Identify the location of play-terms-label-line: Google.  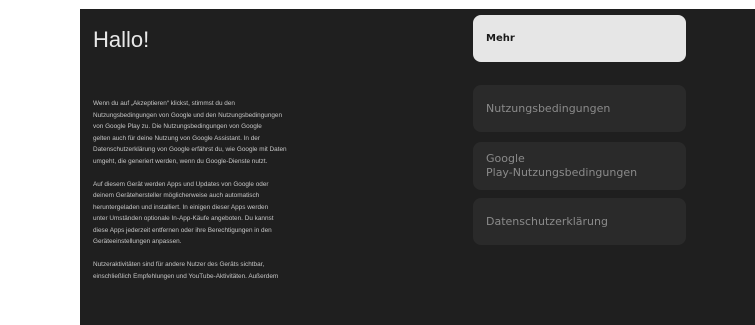
(505, 158).